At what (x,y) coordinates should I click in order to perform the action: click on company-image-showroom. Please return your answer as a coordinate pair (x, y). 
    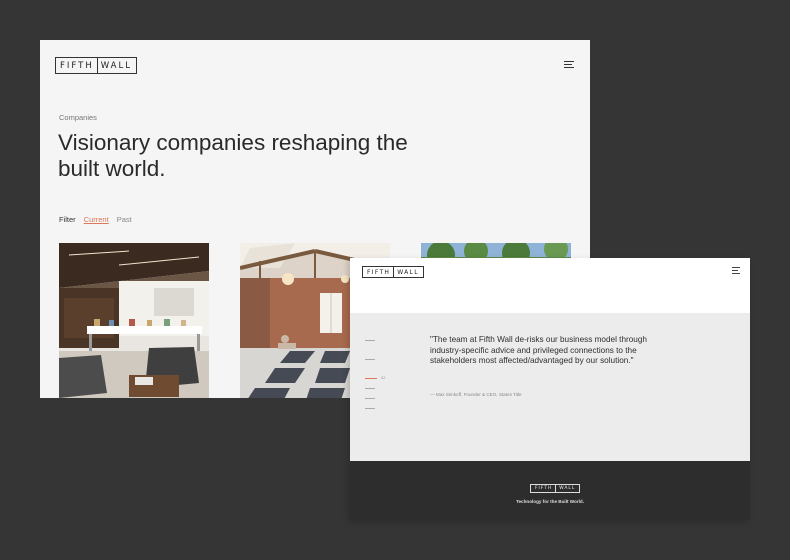
    Looking at the image, I should click on (134, 320).